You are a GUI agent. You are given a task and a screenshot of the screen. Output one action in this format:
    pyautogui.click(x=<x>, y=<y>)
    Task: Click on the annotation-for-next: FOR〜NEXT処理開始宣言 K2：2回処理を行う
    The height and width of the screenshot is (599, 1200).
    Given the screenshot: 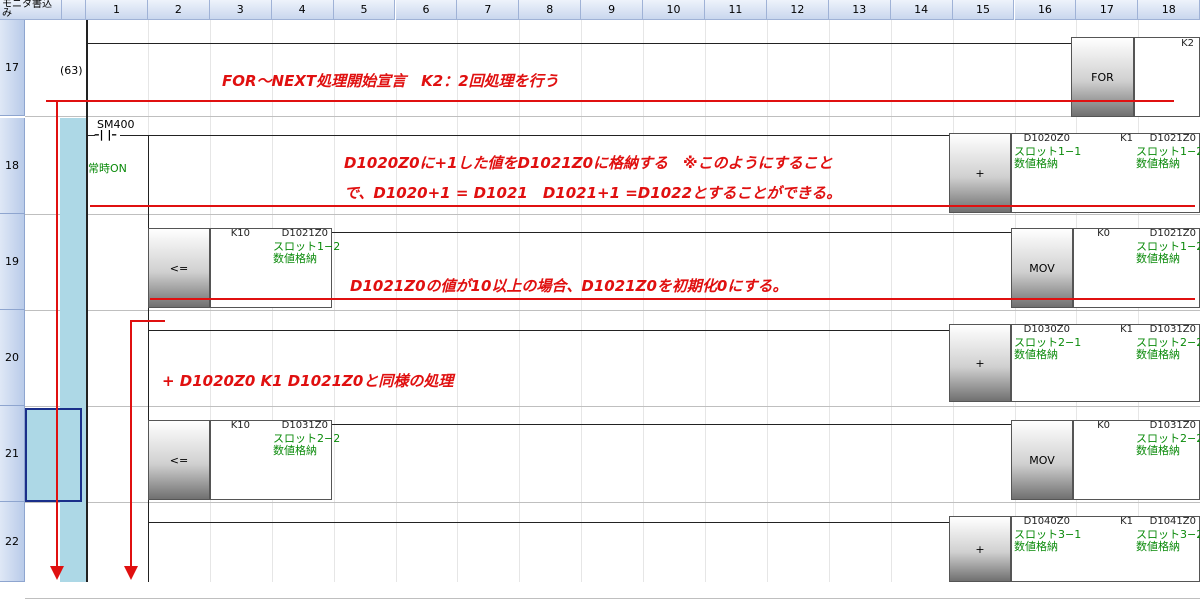 What is the action you would take?
    pyautogui.click(x=390, y=81)
    